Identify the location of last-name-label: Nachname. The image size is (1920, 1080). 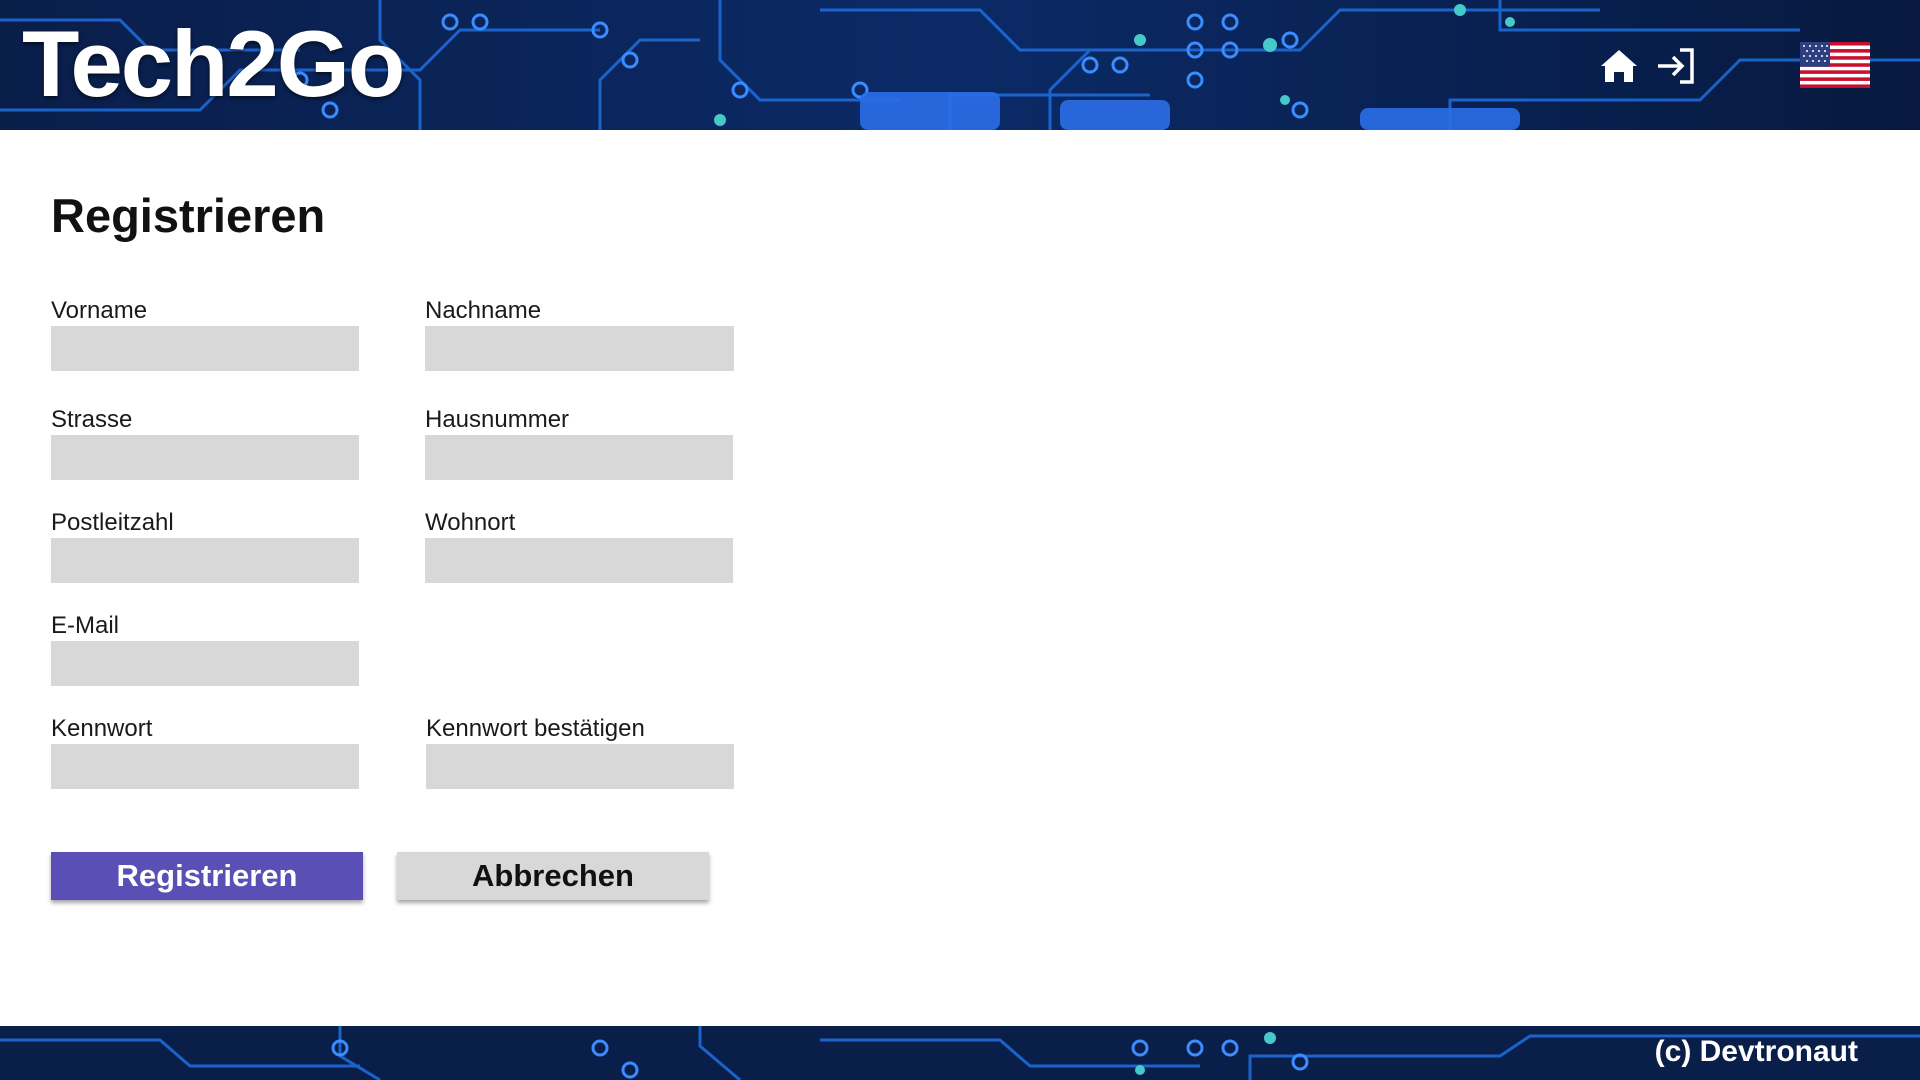
(483, 310).